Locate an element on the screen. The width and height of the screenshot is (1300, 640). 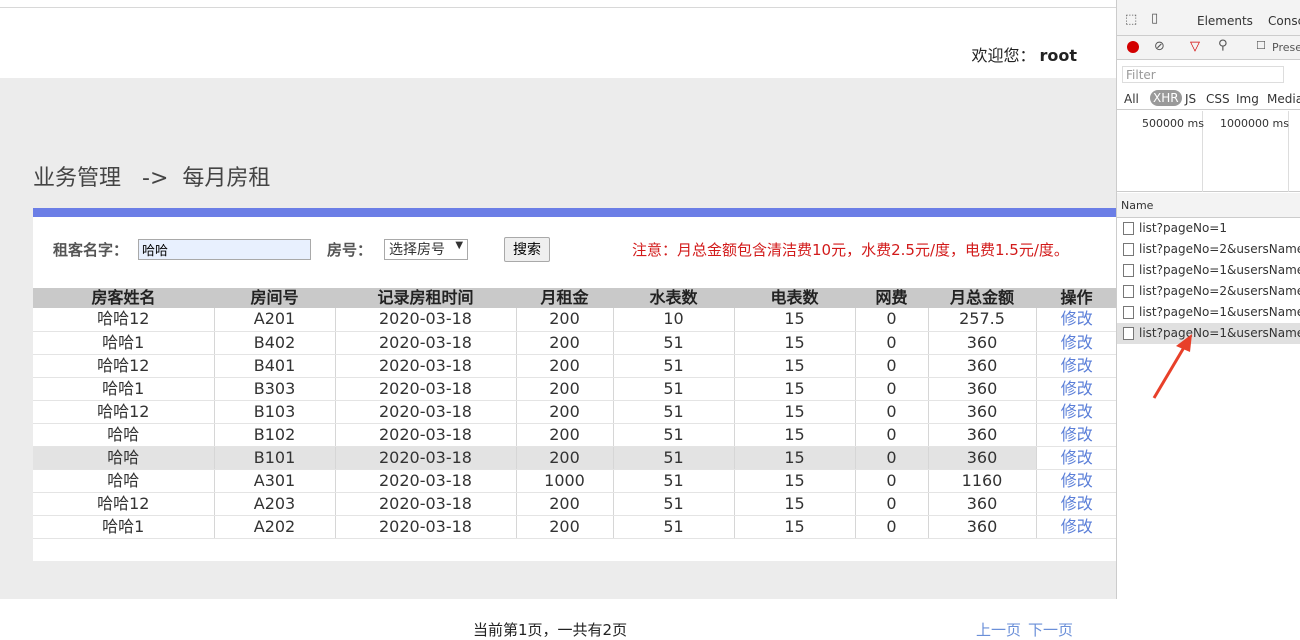
pagination: 当前第1页，一共有2页 上一页 下一页 is located at coordinates (575, 629).